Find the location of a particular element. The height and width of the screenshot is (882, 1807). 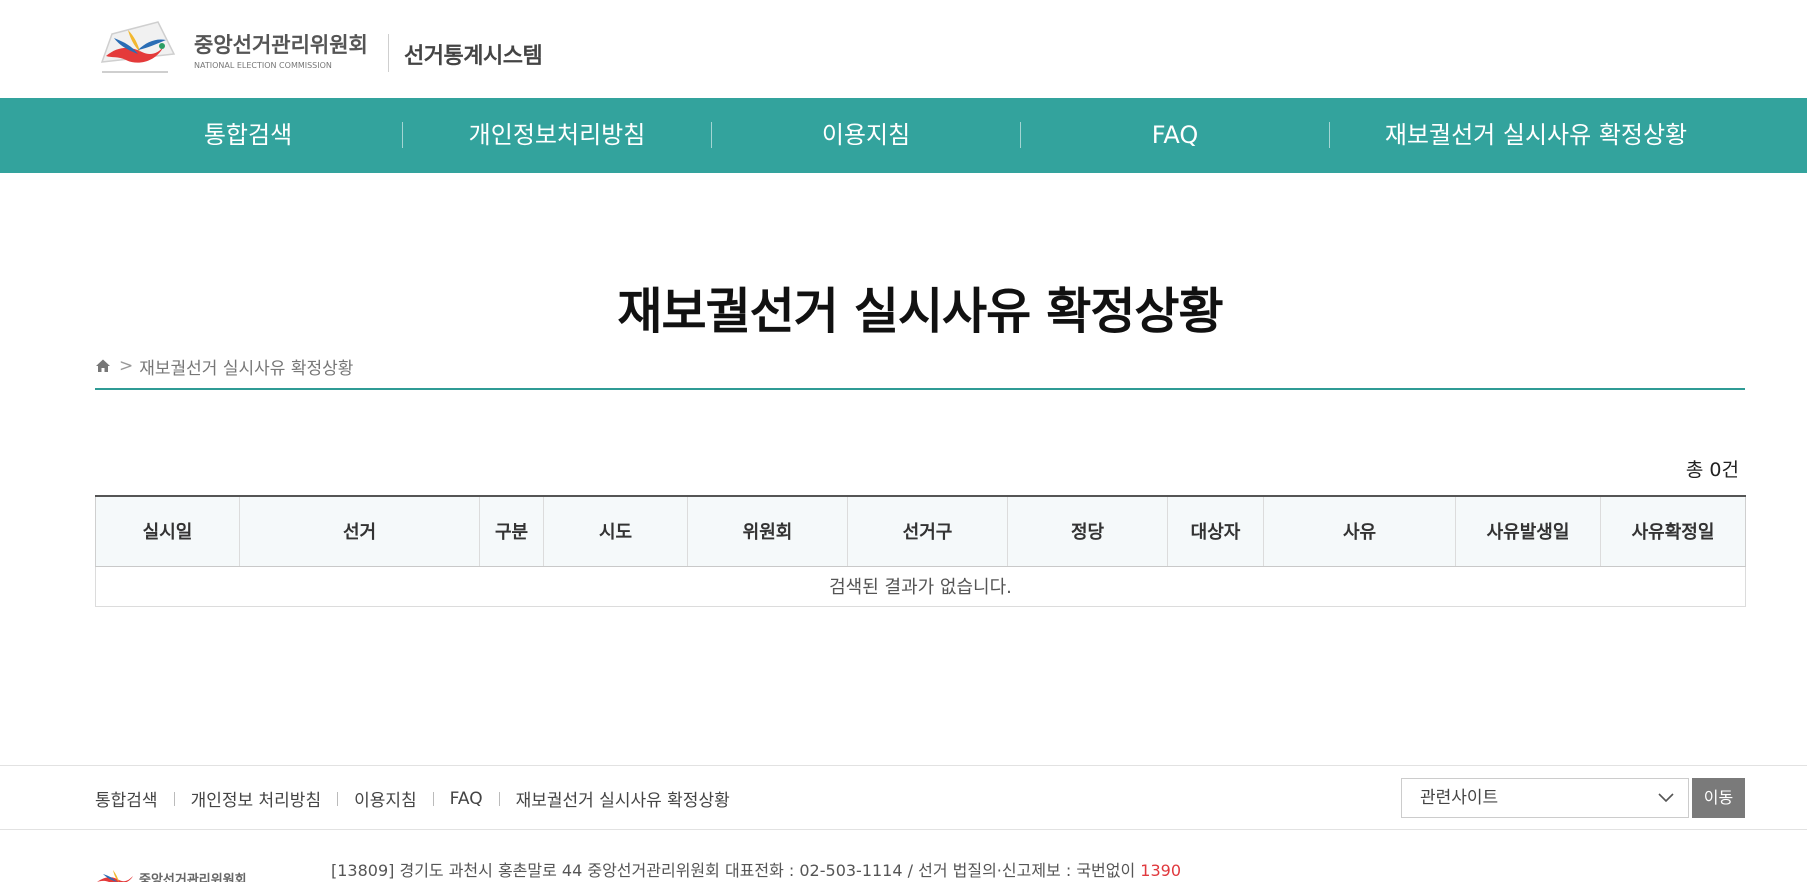

nav-item-usage-guide: 이용지침 is located at coordinates (866, 135).